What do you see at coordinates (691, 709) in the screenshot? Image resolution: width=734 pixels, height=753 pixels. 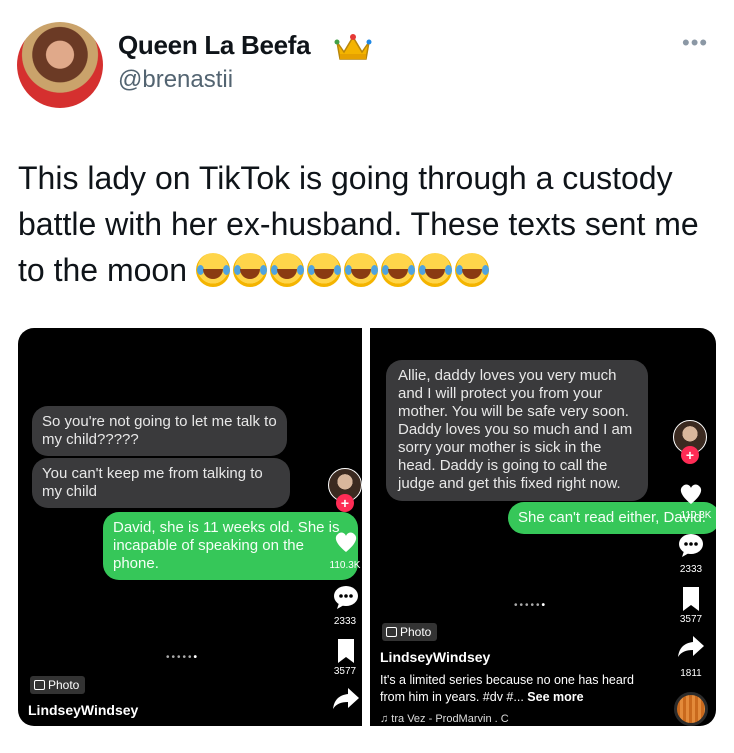 I see `music-disc-icon` at bounding box center [691, 709].